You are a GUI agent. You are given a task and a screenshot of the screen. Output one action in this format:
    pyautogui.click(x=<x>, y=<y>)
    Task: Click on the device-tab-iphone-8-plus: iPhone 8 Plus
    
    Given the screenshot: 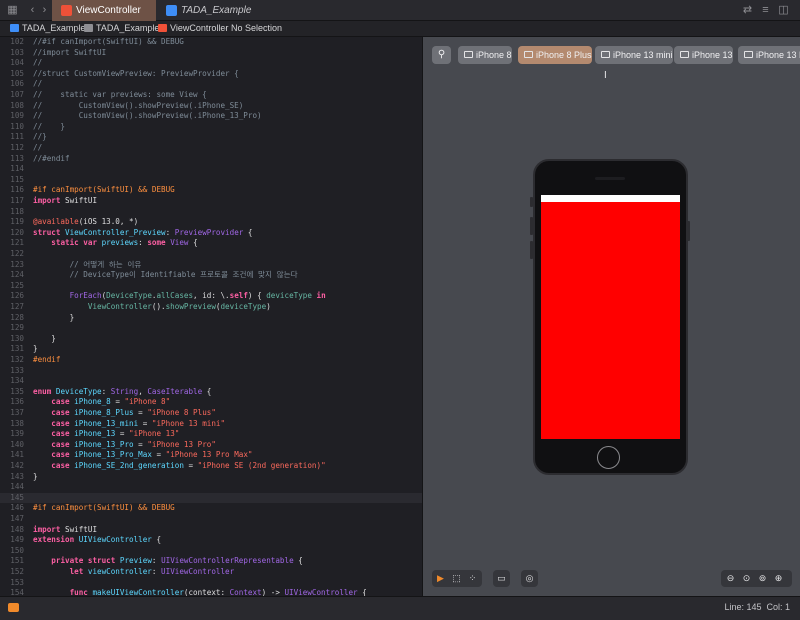 What is the action you would take?
    pyautogui.click(x=555, y=55)
    